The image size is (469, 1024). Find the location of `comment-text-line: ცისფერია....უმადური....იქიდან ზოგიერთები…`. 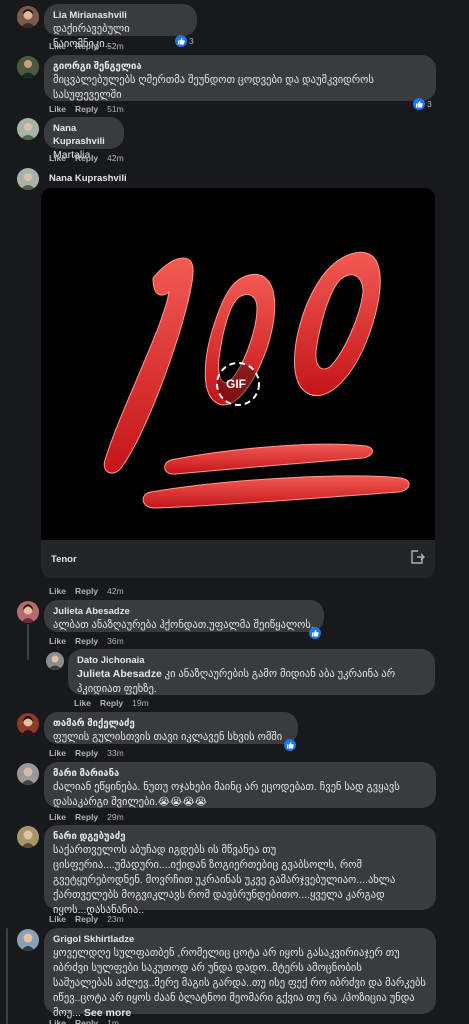

comment-text-line: ცისფერია....უმადური....იქიდან ზოგიერთები… is located at coordinates (207, 865).